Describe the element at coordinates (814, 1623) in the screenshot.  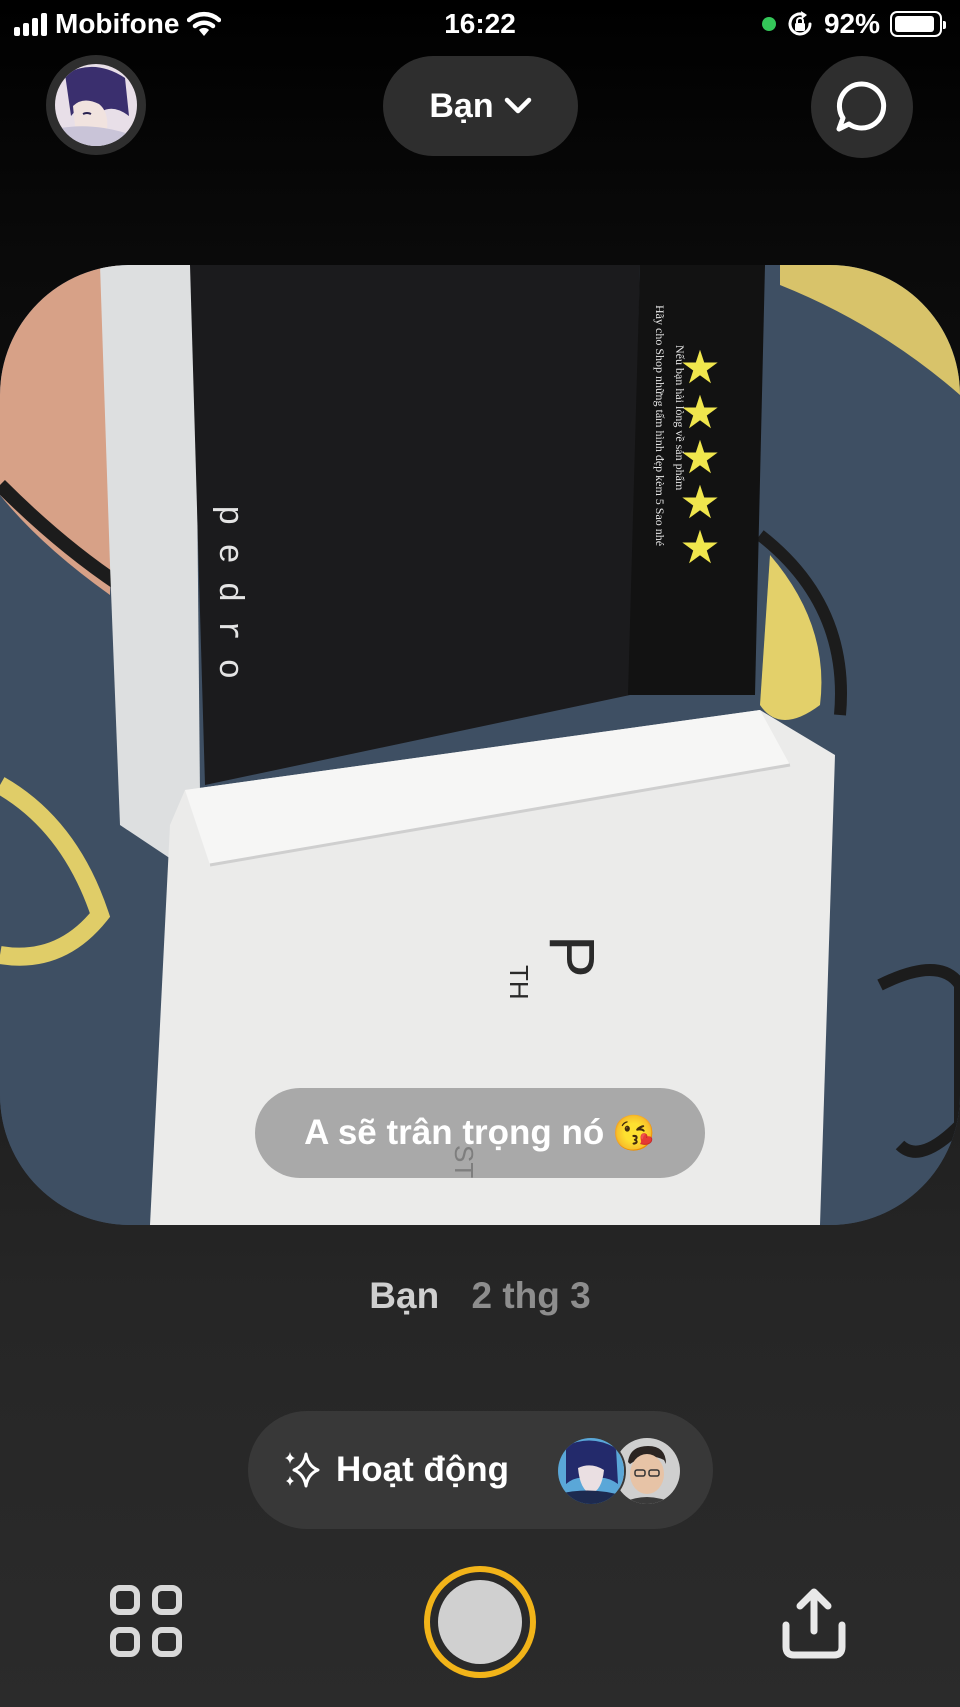
I see `share-icon` at that location.